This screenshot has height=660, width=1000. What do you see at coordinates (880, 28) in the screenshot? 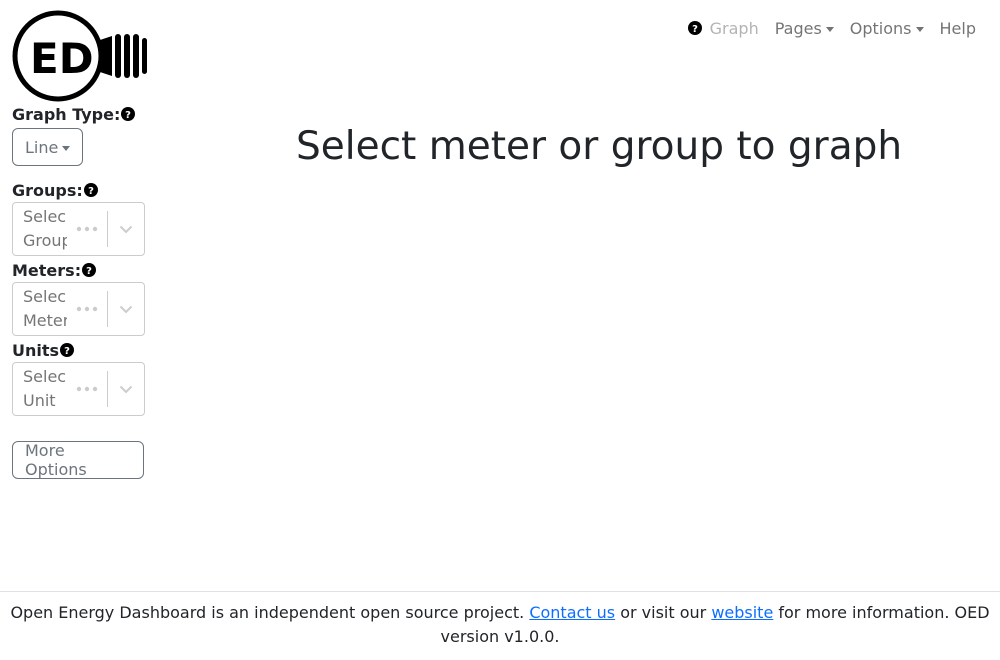
I see `nav-options-label: Options` at bounding box center [880, 28].